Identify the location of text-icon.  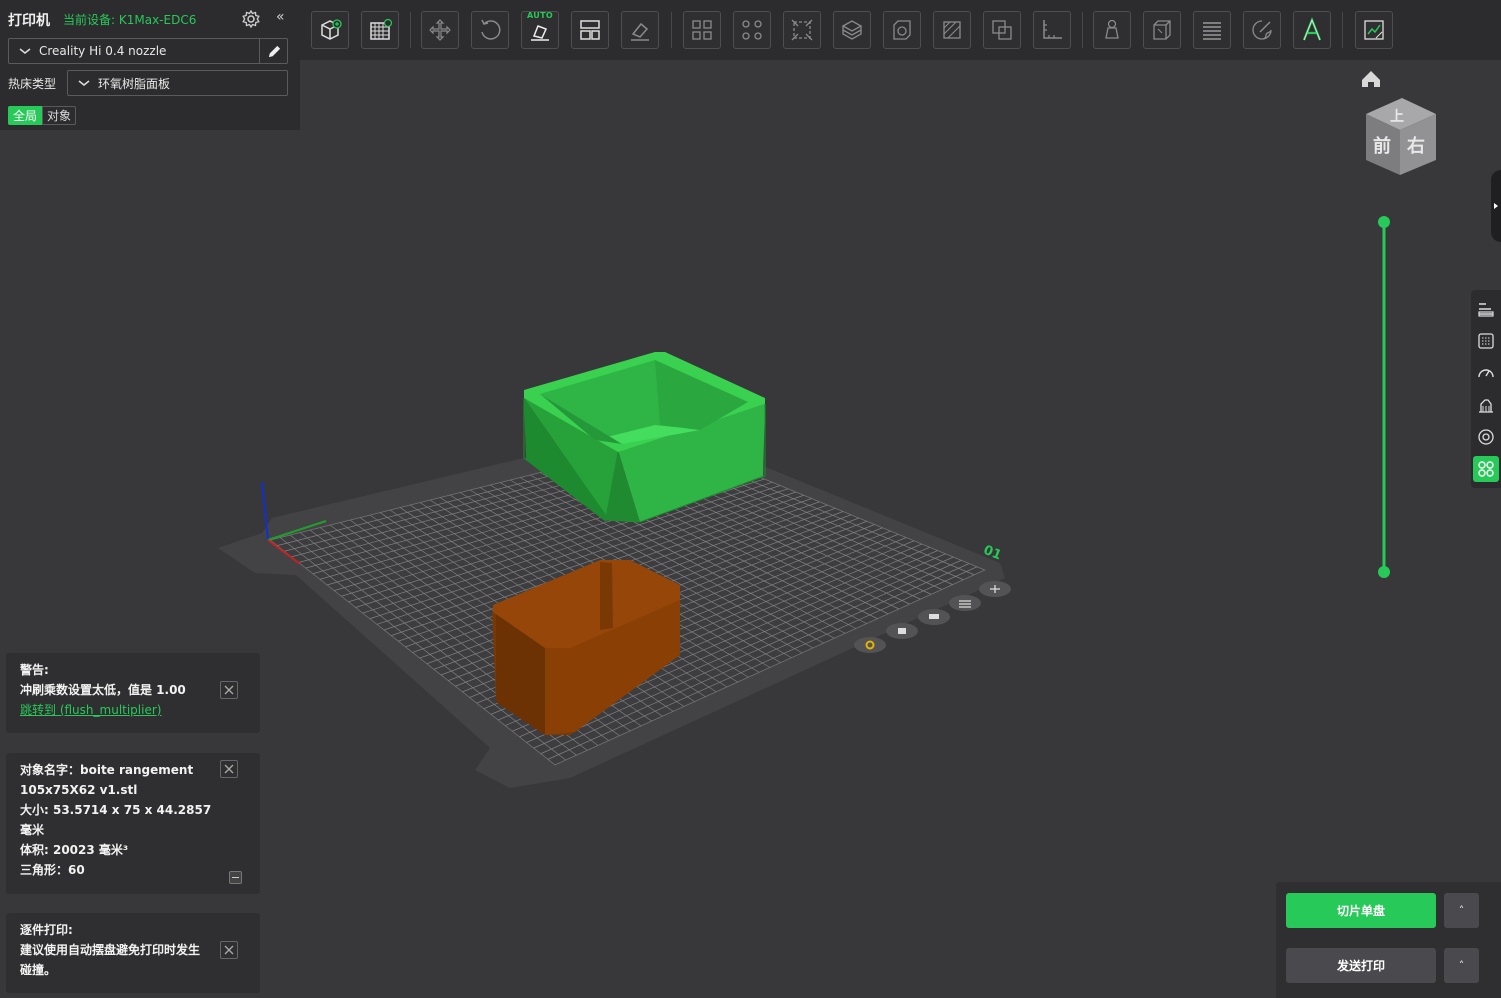
(1312, 29).